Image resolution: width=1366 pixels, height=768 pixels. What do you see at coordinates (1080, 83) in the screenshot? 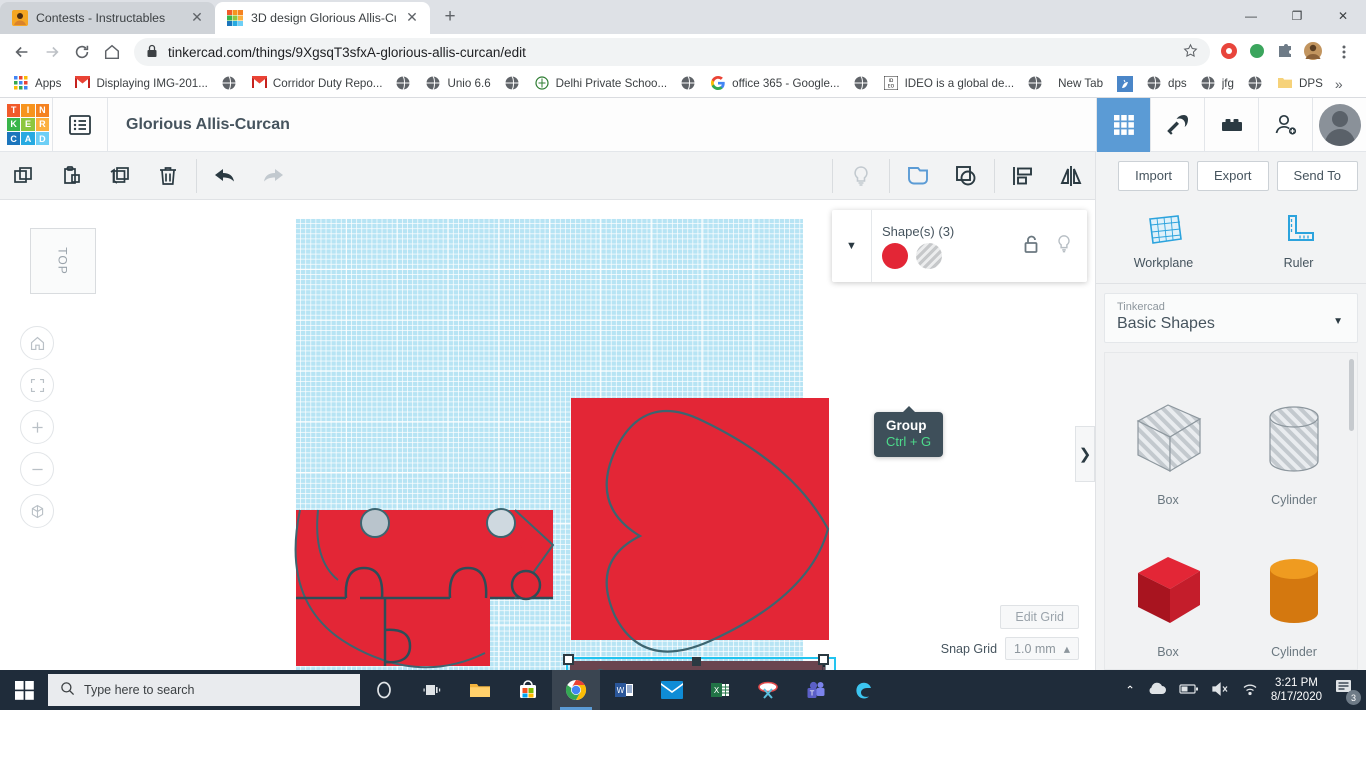
I see `bookmark-new-tab: New Tab` at bounding box center [1080, 83].